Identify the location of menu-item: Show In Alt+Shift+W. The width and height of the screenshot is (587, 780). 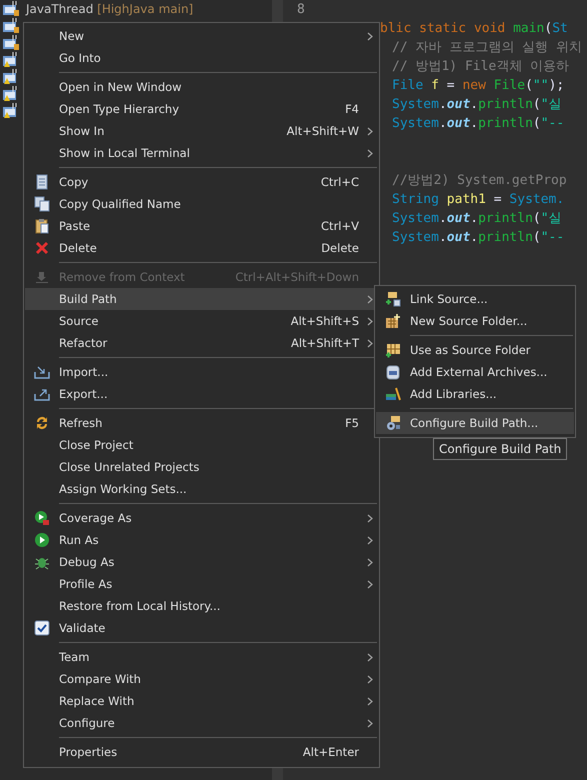
(201, 131).